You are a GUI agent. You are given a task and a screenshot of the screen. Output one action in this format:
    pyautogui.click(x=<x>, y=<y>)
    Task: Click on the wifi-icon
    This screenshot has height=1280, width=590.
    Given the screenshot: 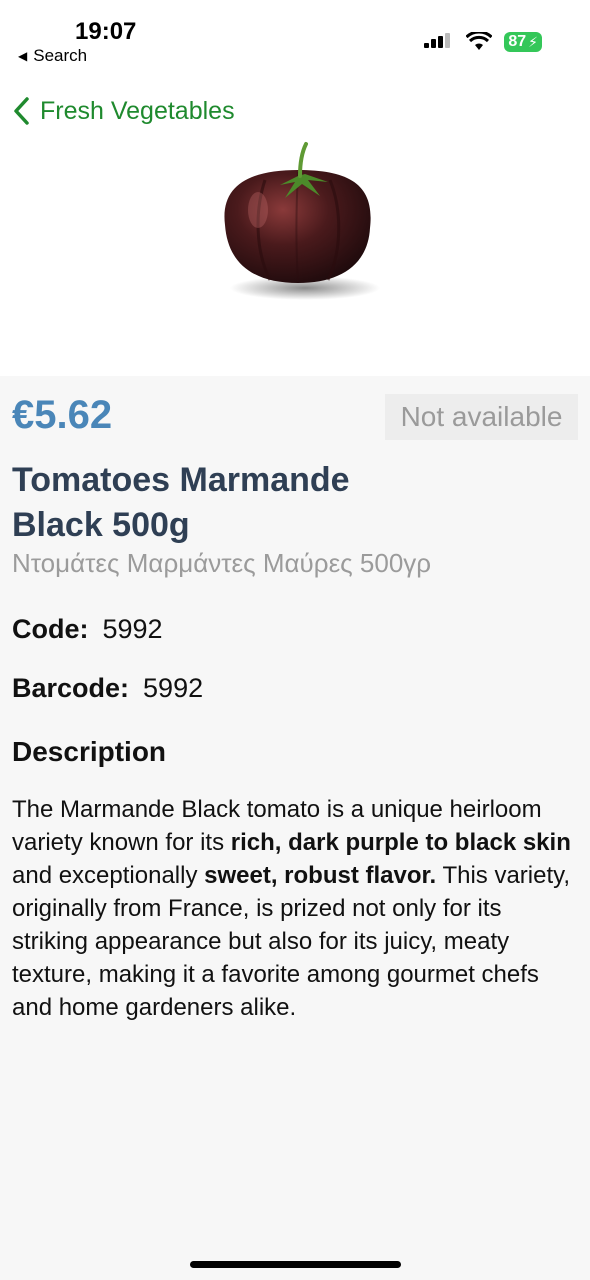 What is the action you would take?
    pyautogui.click(x=479, y=41)
    